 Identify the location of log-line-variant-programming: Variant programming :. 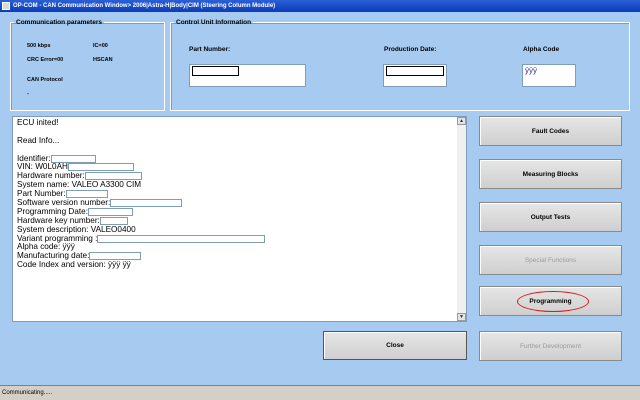
(237, 239).